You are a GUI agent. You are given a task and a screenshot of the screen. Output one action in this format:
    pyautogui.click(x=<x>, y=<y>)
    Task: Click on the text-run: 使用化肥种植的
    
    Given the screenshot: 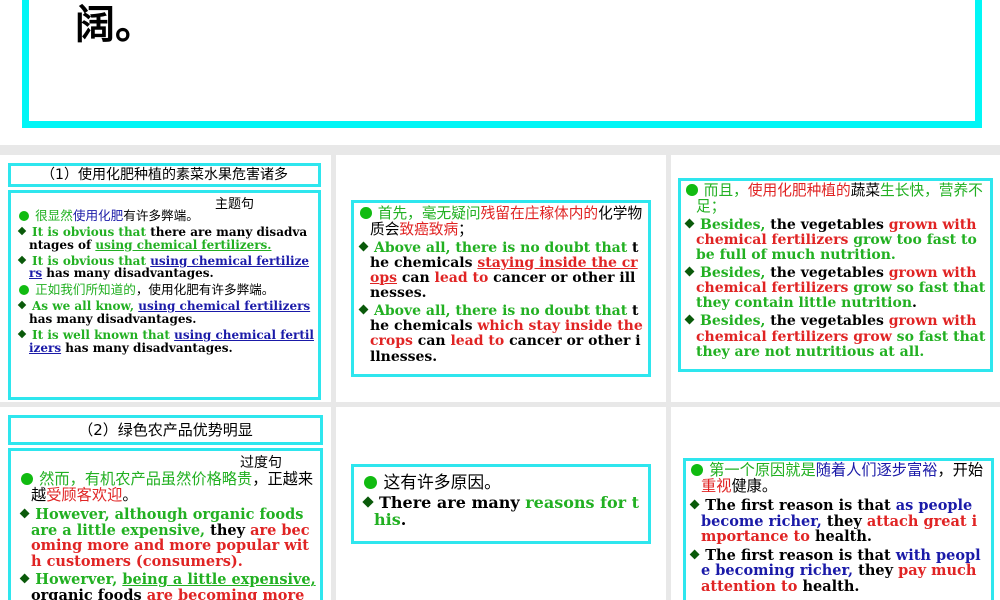 What is the action you would take?
    pyautogui.click(x=799, y=190)
    